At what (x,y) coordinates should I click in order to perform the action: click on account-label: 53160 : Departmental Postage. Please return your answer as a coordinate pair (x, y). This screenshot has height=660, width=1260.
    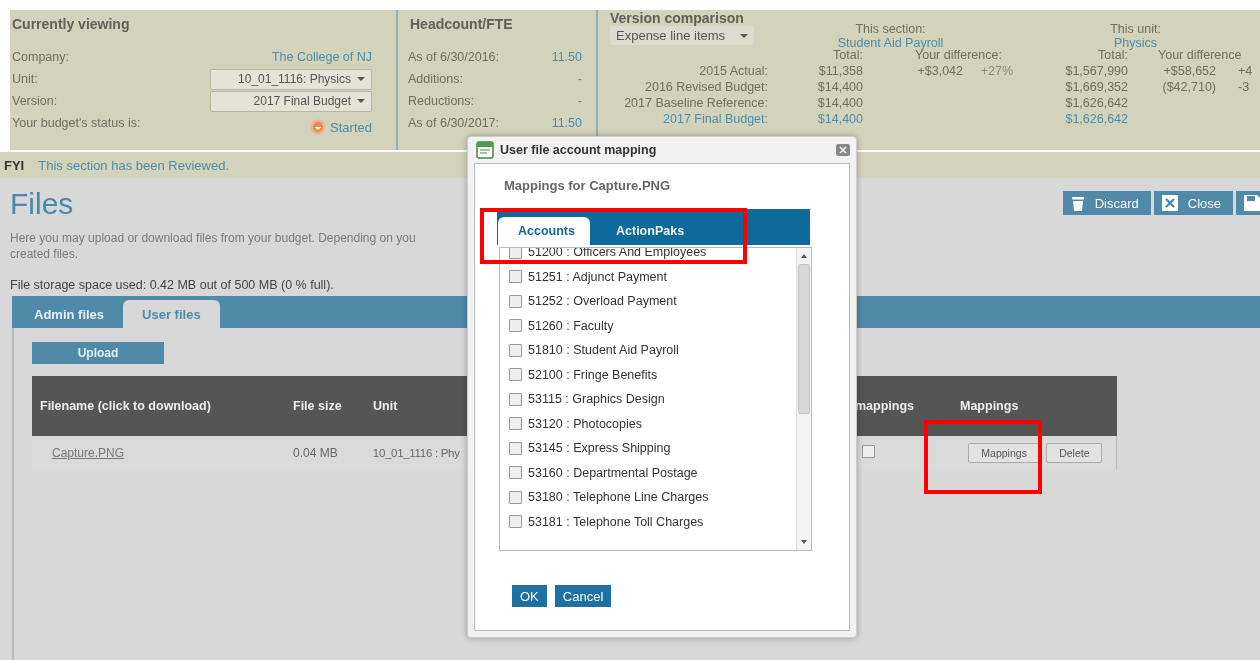
    Looking at the image, I should click on (613, 472).